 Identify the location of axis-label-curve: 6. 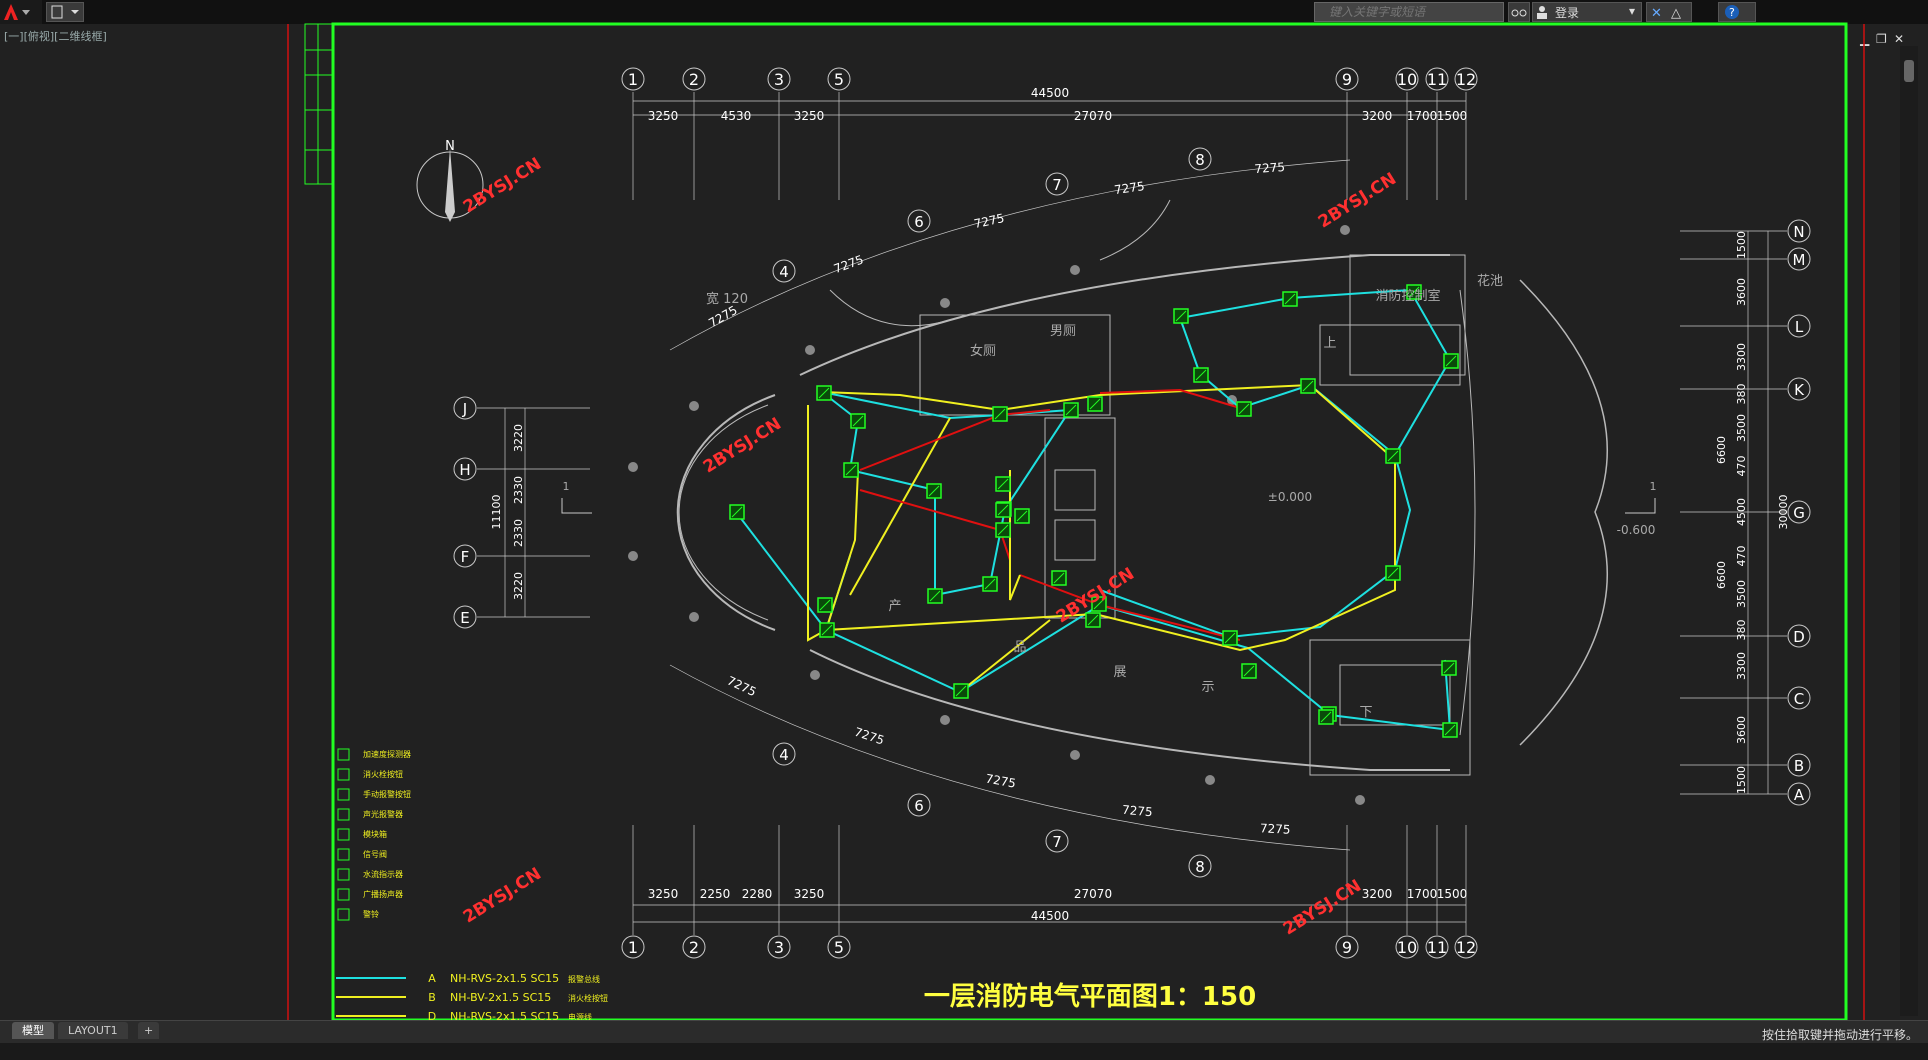
(919, 806).